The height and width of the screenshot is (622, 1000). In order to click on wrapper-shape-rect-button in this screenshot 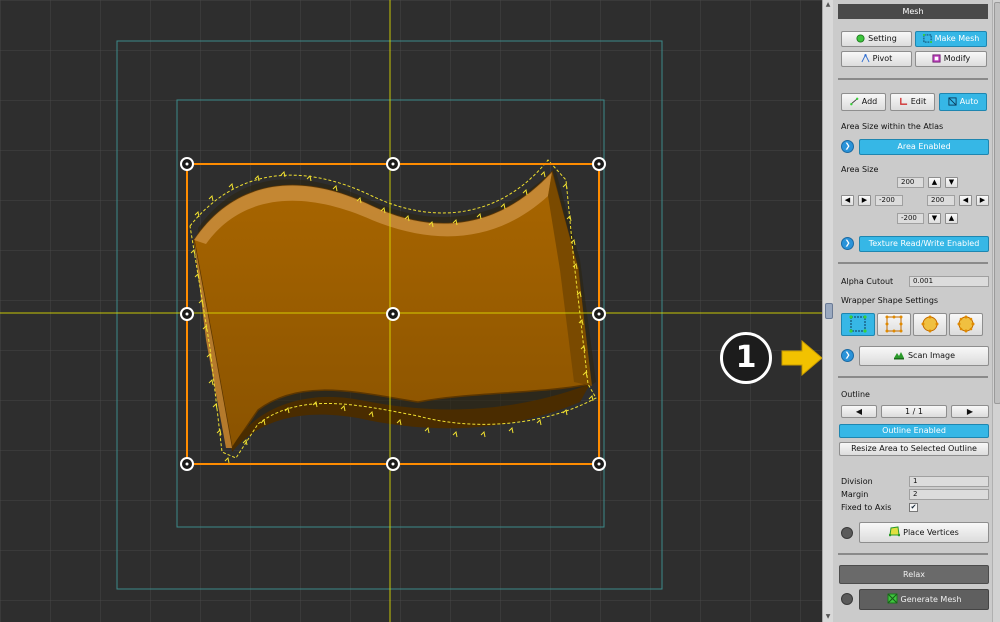, I will do `click(858, 324)`.